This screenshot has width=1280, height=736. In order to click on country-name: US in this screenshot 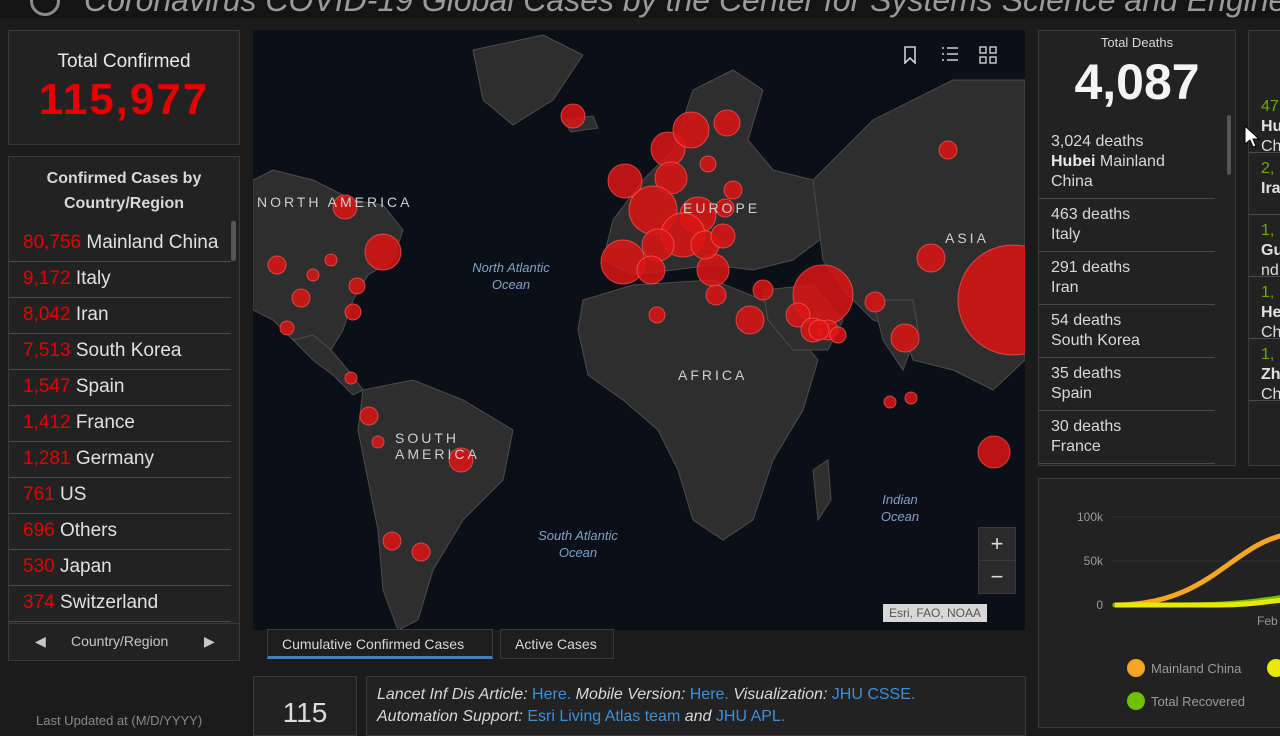, I will do `click(73, 494)`.